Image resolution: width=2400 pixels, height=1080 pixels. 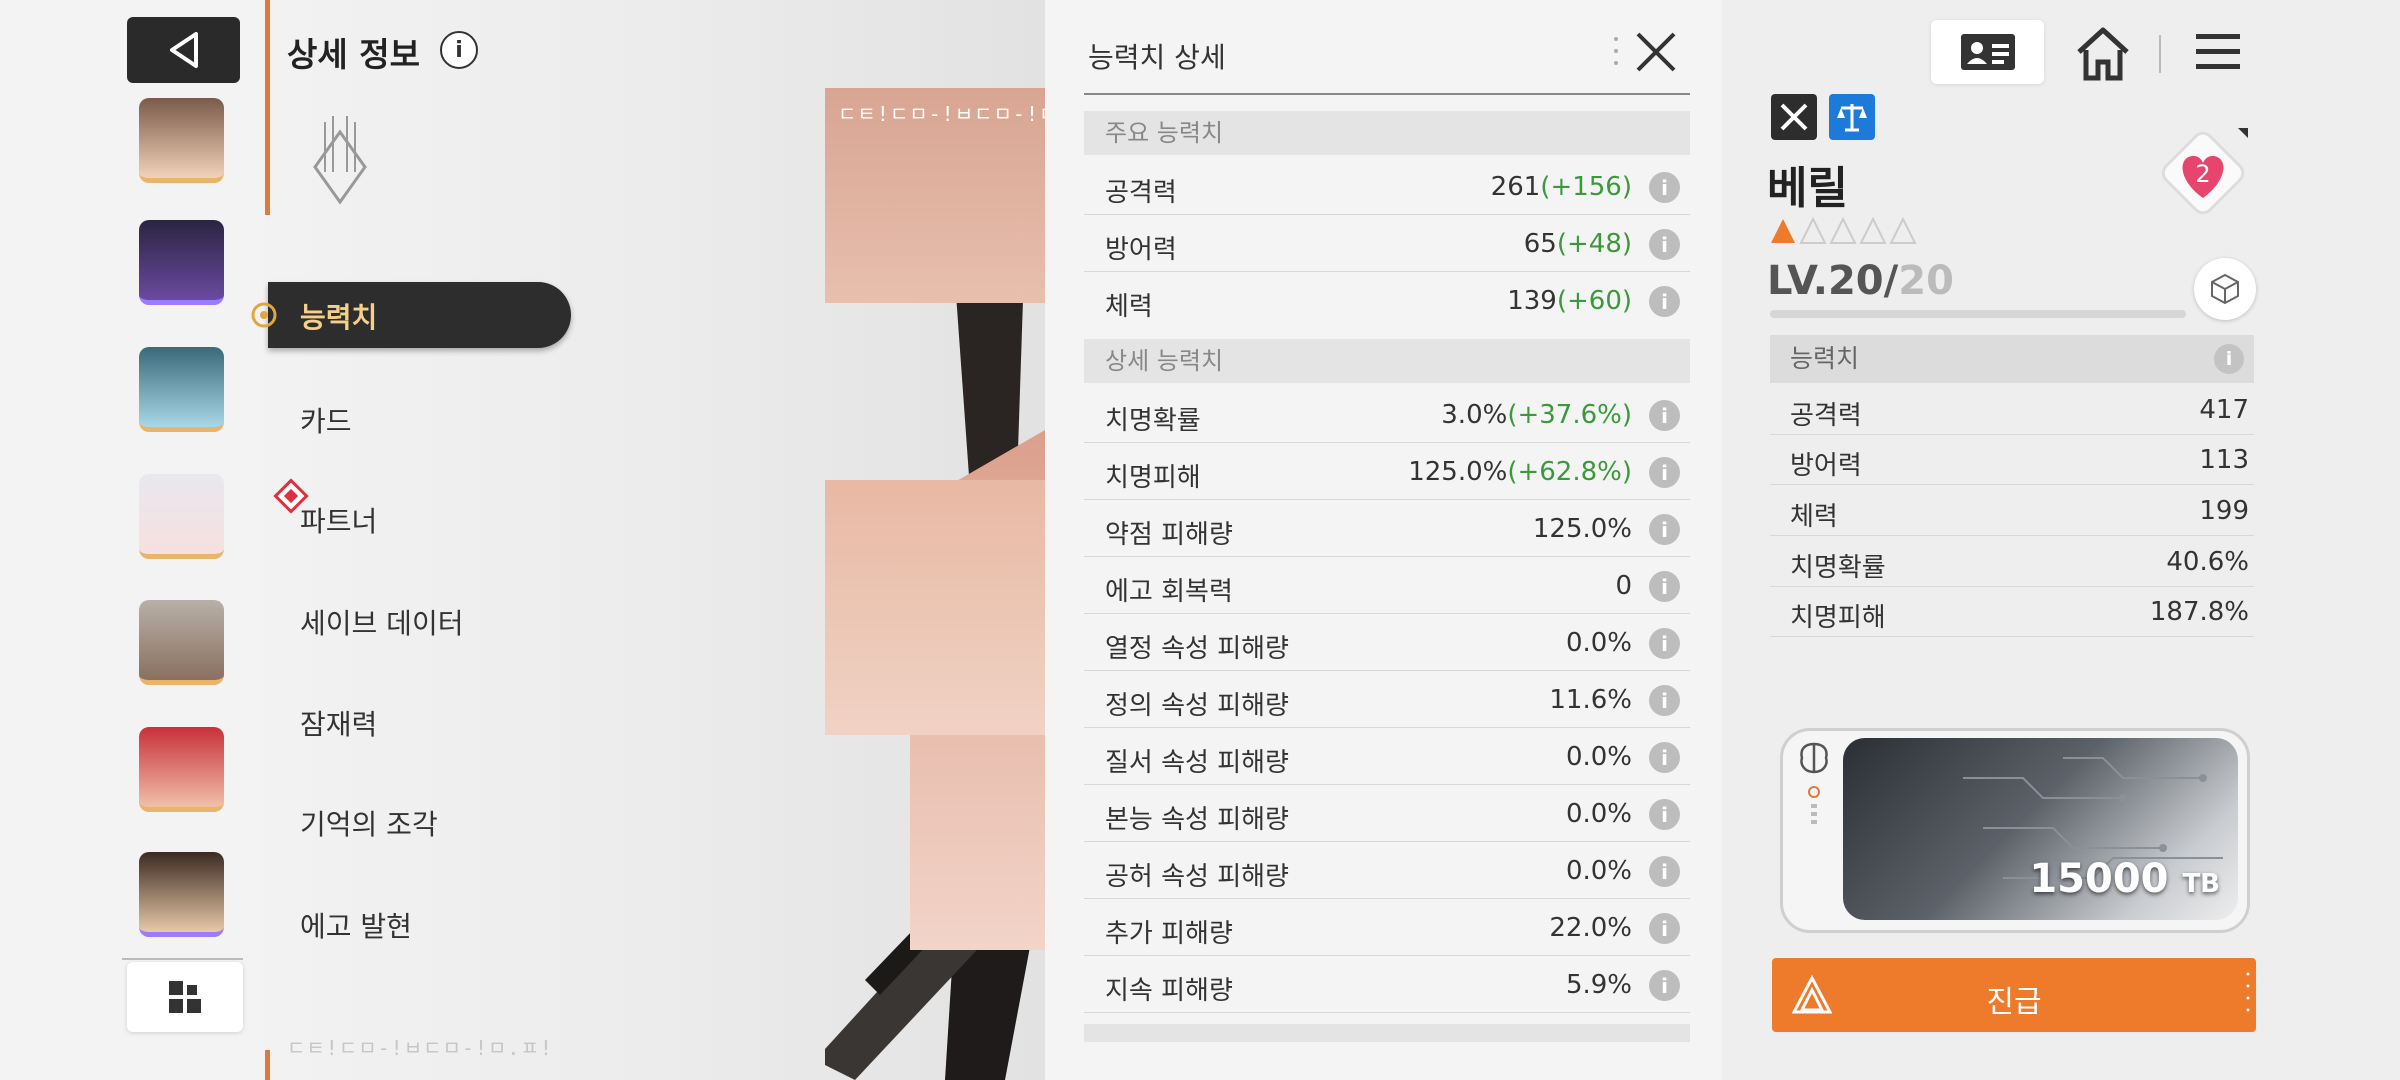 What do you see at coordinates (1387, 871) in the screenshot?
I see `stat-row-void-damage: 공허 속성 피해량 0.0% i` at bounding box center [1387, 871].